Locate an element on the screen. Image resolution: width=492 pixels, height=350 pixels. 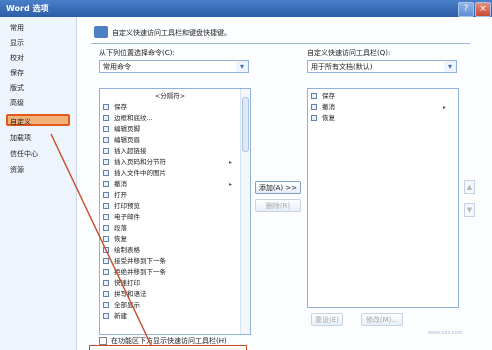
options-nav: 常用 显示 校对 保存 版式 高级 自定义 加载项 信任中心 资源 is located at coordinates (38, 183).